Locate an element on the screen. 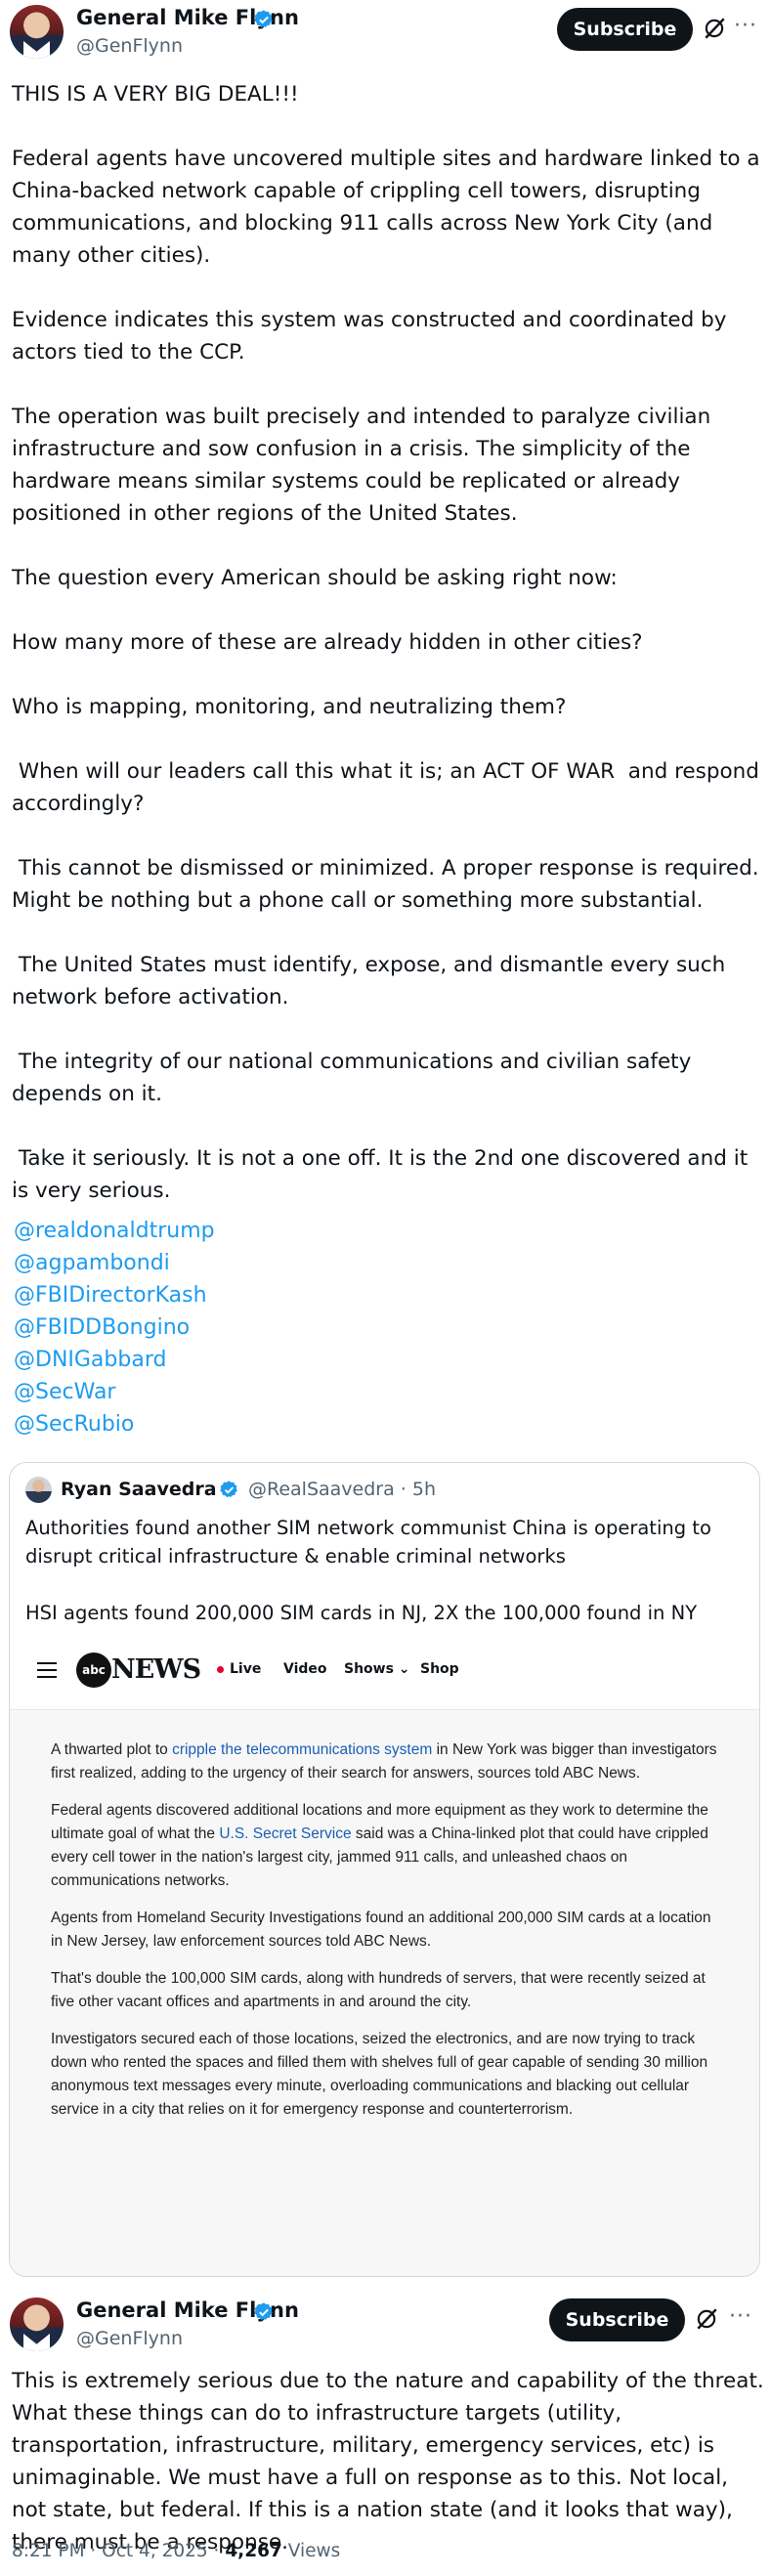 The width and height of the screenshot is (771, 2576). mention-link: @agpambondi is located at coordinates (114, 1263).